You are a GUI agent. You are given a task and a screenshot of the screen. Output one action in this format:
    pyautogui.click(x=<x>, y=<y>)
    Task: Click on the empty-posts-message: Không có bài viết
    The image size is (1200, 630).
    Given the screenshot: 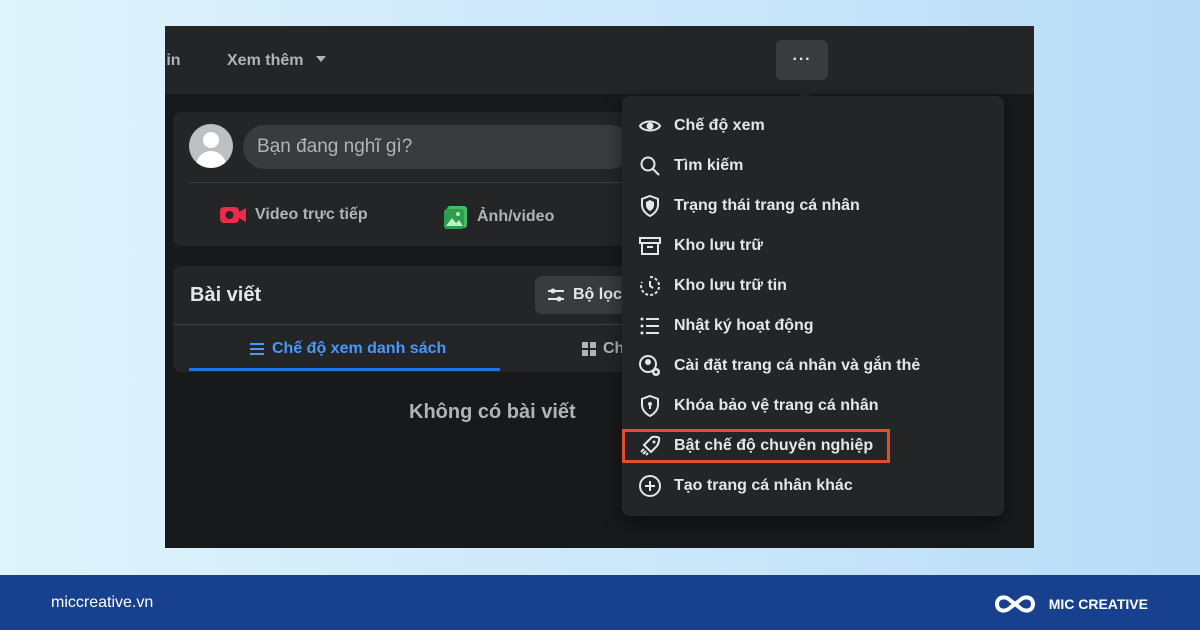 What is the action you would take?
    pyautogui.click(x=492, y=412)
    